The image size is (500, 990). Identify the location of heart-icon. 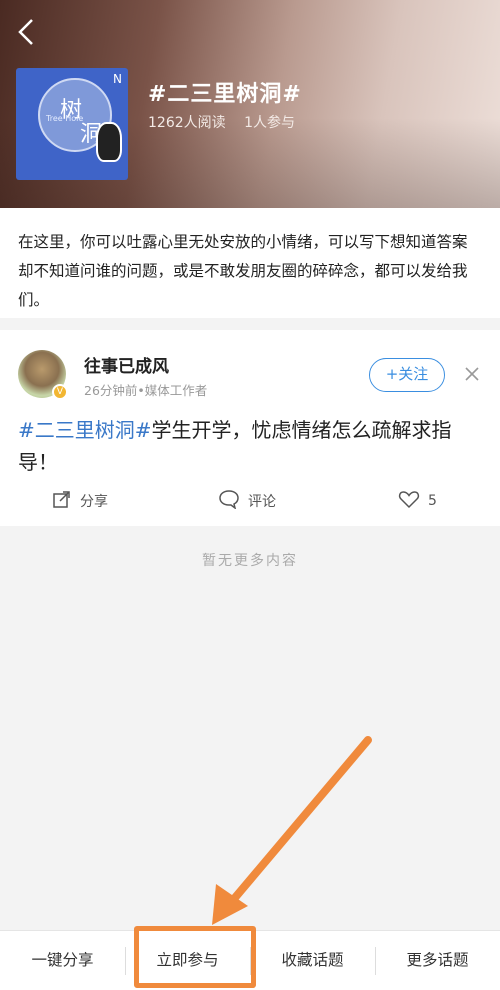
(413, 501).